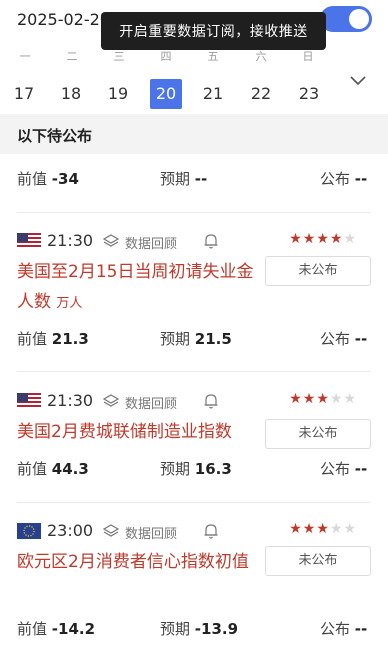 The image size is (388, 650). Describe the element at coordinates (55, 136) in the screenshot. I see `section-title: 以下待公布` at that location.